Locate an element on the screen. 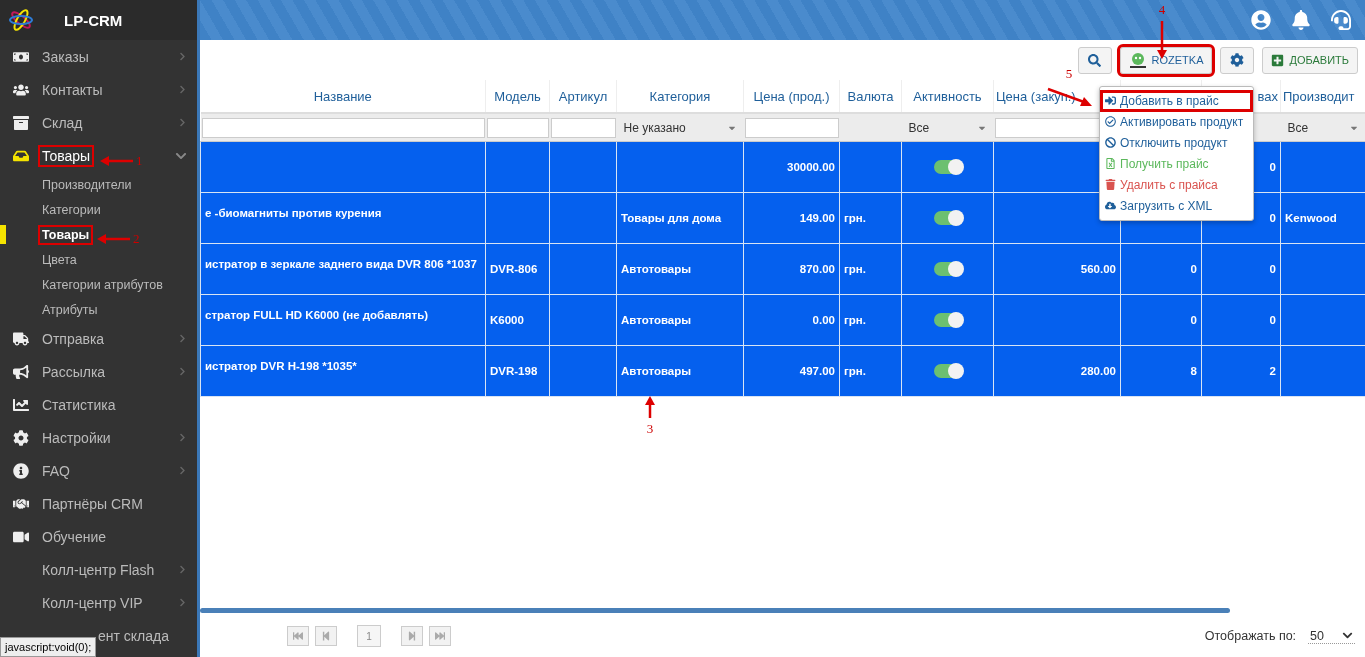 Image resolution: width=1365 pixels, height=657 pixels. table-cell: 0.00 is located at coordinates (823, 320).